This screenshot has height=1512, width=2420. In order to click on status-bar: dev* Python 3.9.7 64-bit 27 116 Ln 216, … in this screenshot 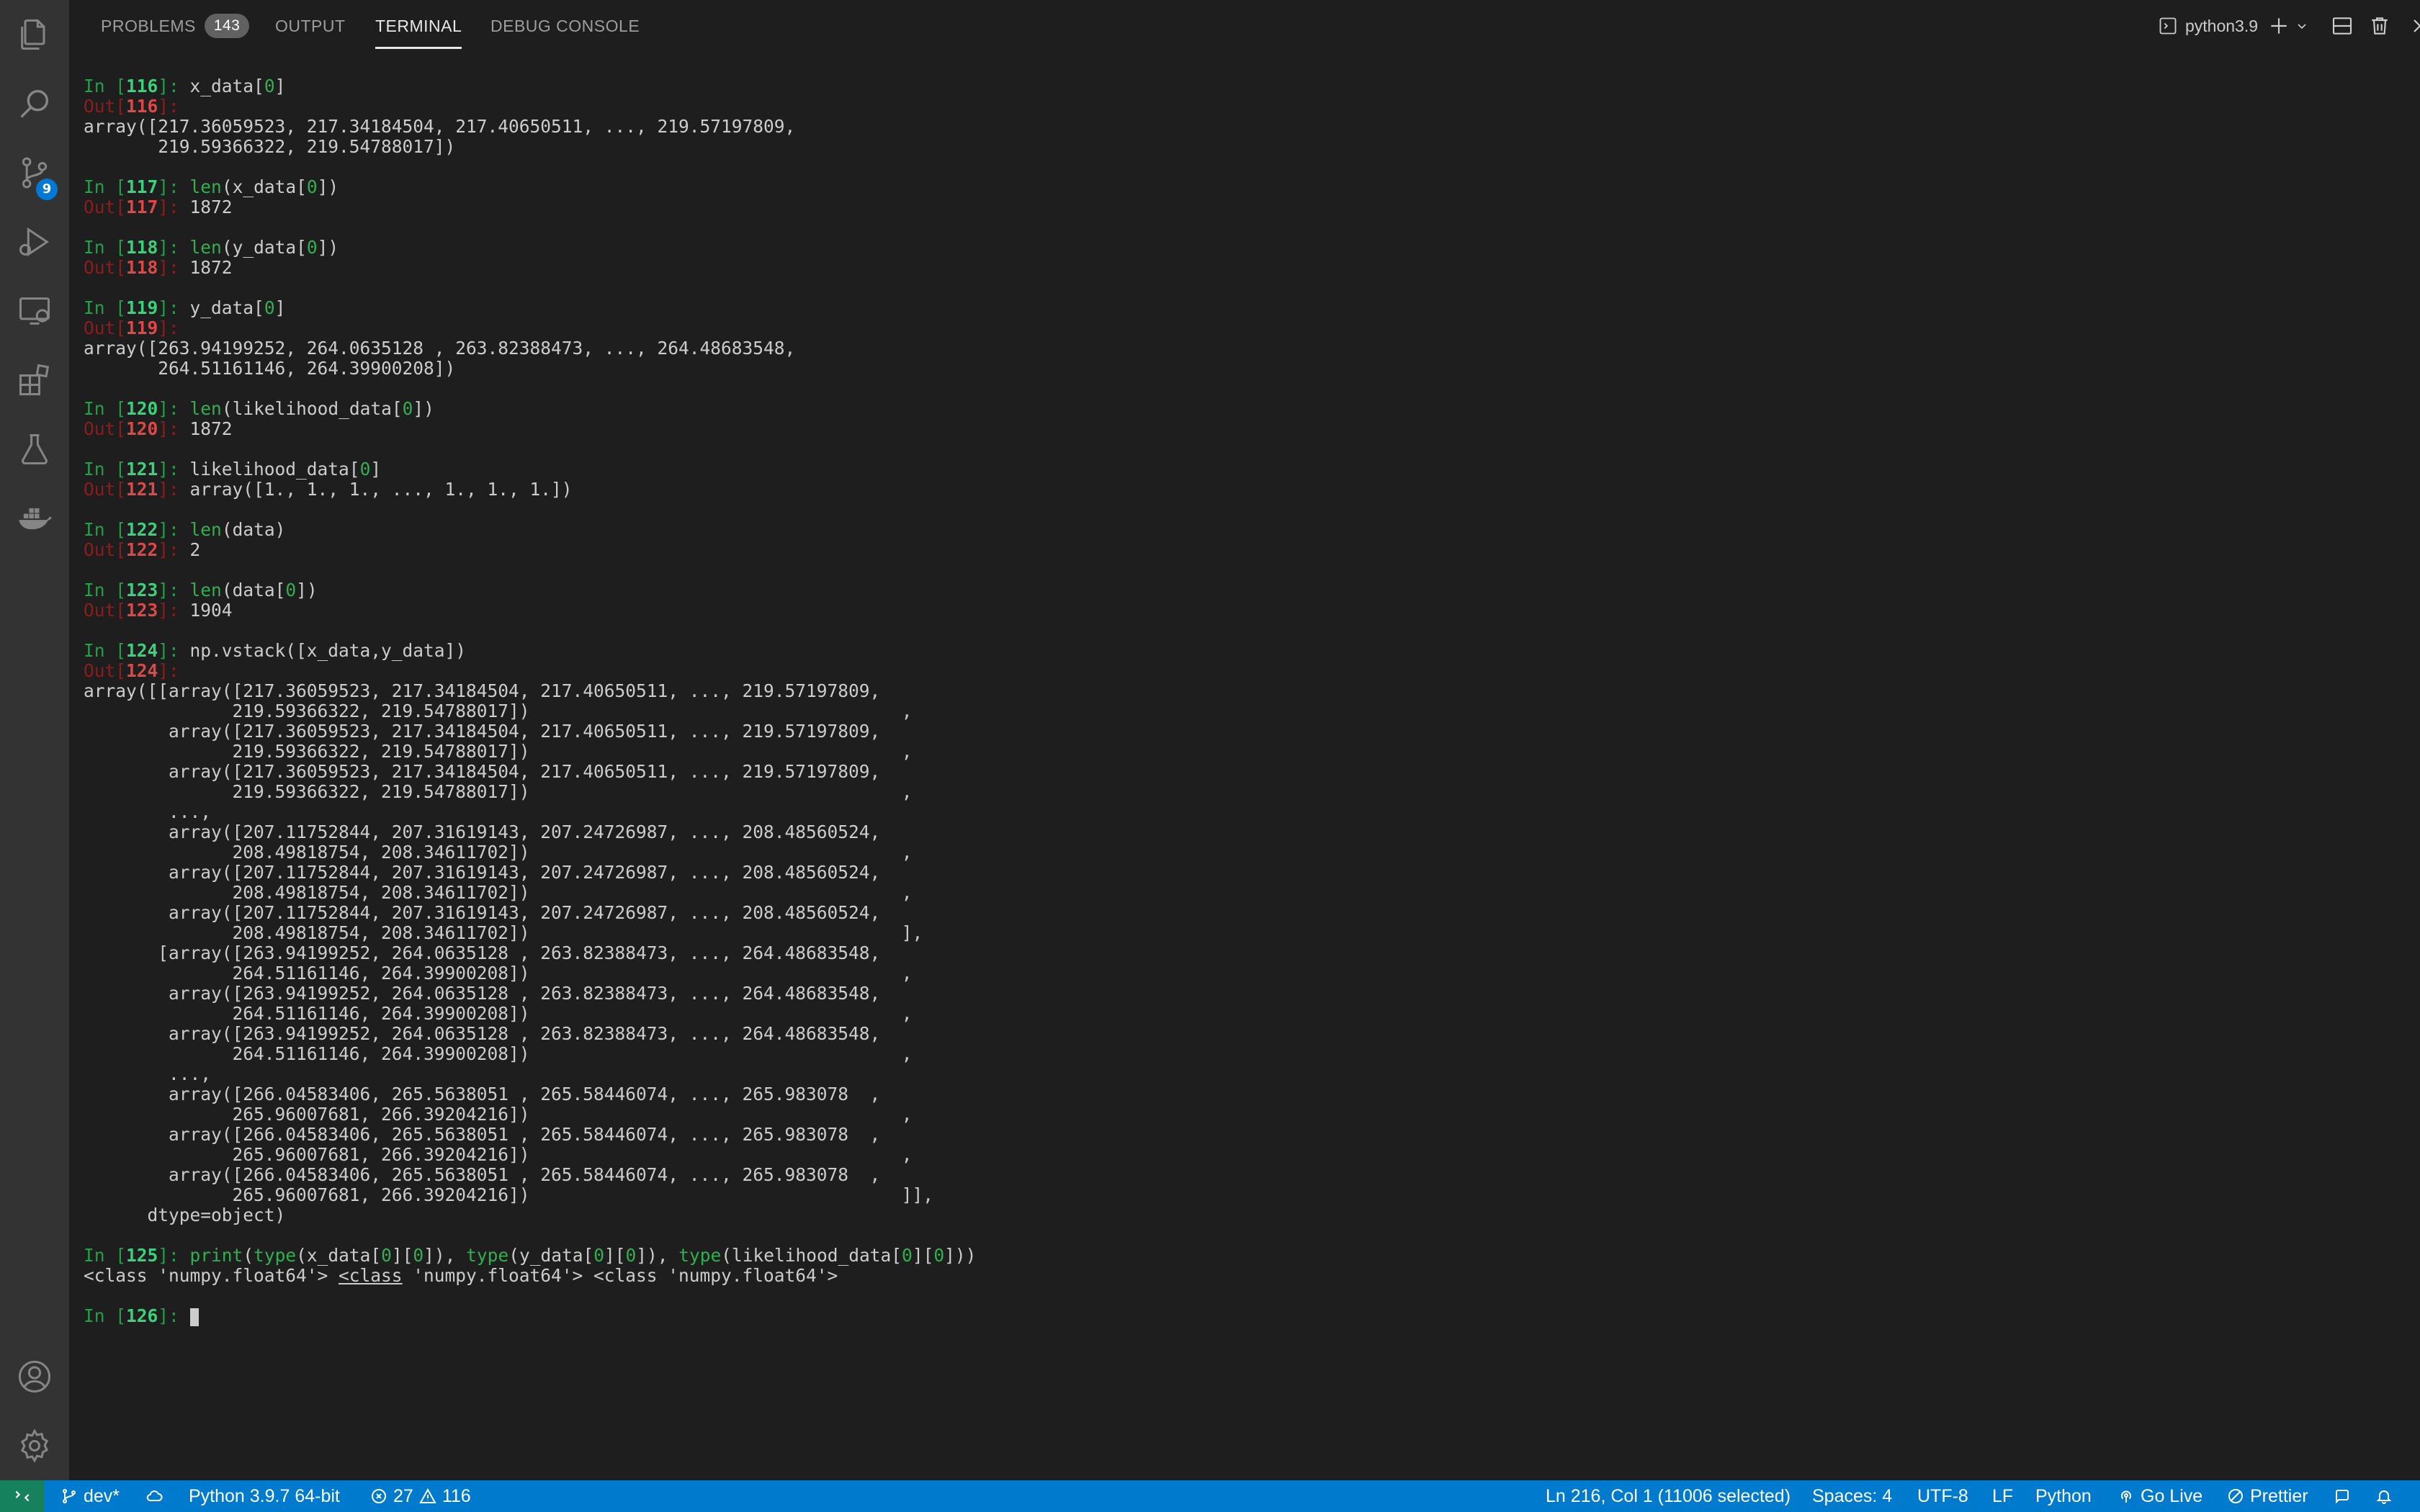, I will do `click(1210, 1496)`.